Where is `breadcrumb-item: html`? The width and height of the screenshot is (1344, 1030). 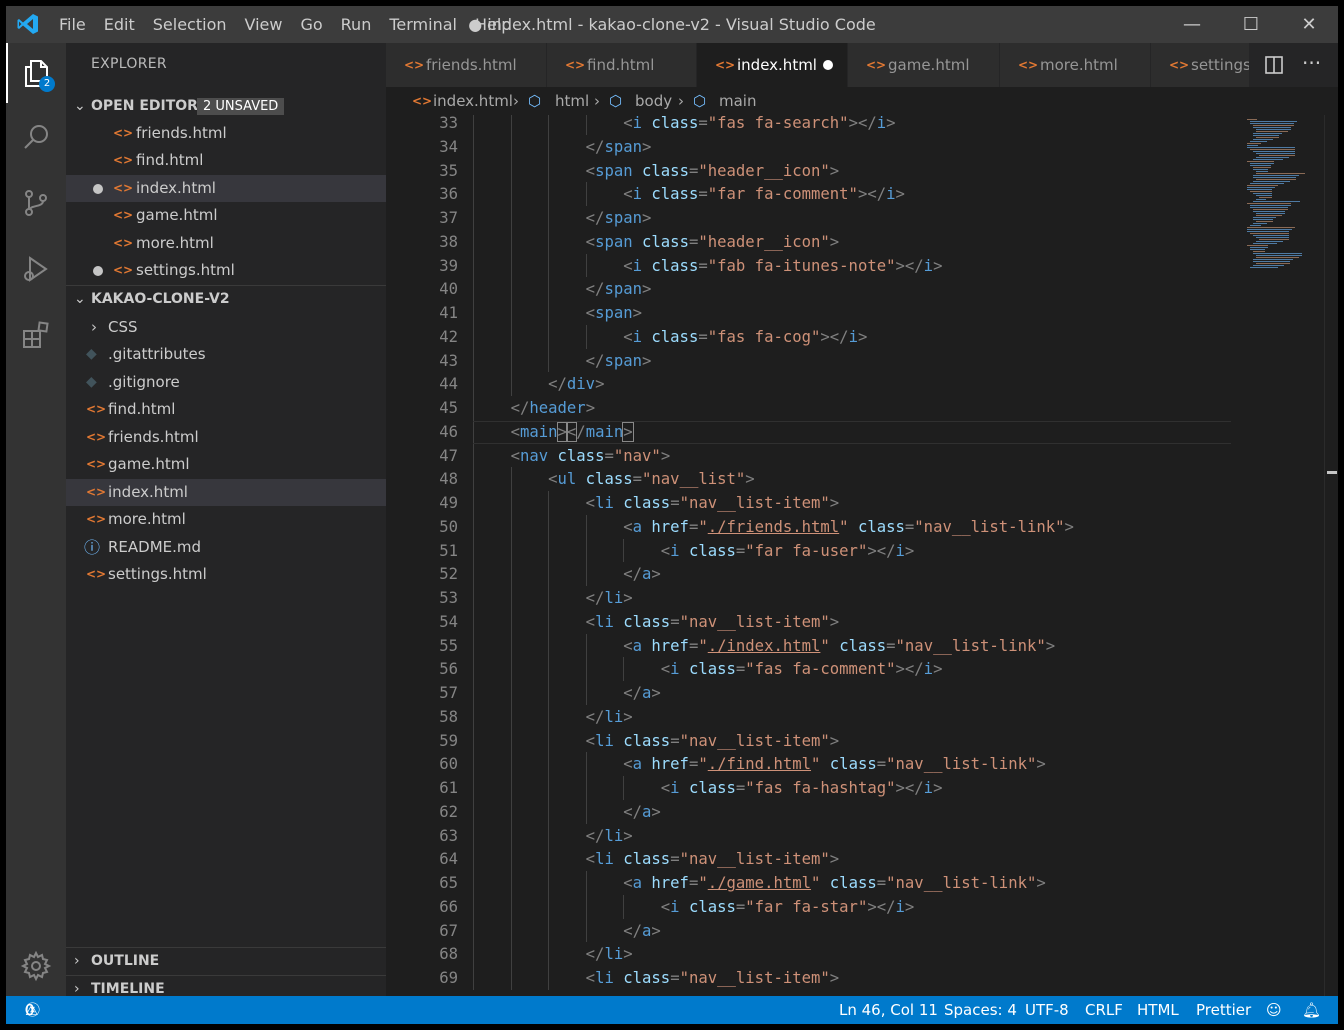
breadcrumb-item: html is located at coordinates (572, 101).